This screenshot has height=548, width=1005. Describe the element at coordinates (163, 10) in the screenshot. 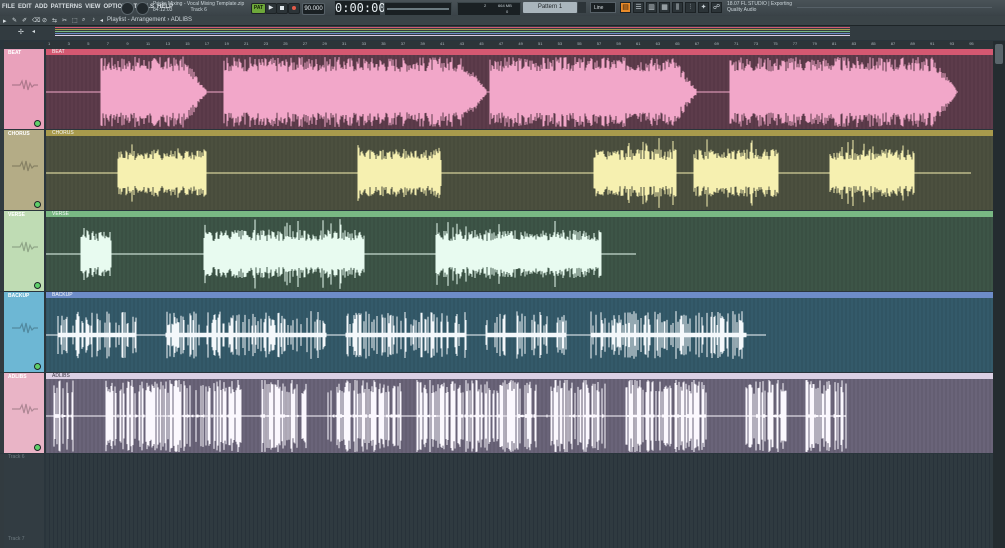

I see `project-time: 84:12:03` at that location.